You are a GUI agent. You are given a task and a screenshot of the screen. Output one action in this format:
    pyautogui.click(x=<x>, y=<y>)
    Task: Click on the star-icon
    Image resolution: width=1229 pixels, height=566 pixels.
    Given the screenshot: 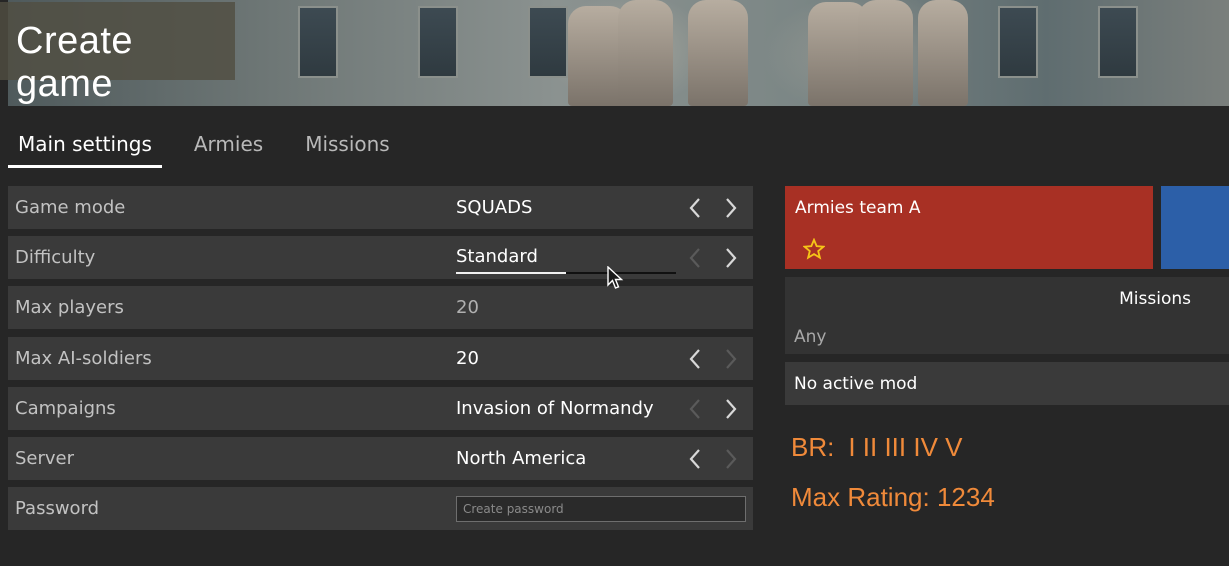 What is the action you would take?
    pyautogui.click(x=814, y=249)
    